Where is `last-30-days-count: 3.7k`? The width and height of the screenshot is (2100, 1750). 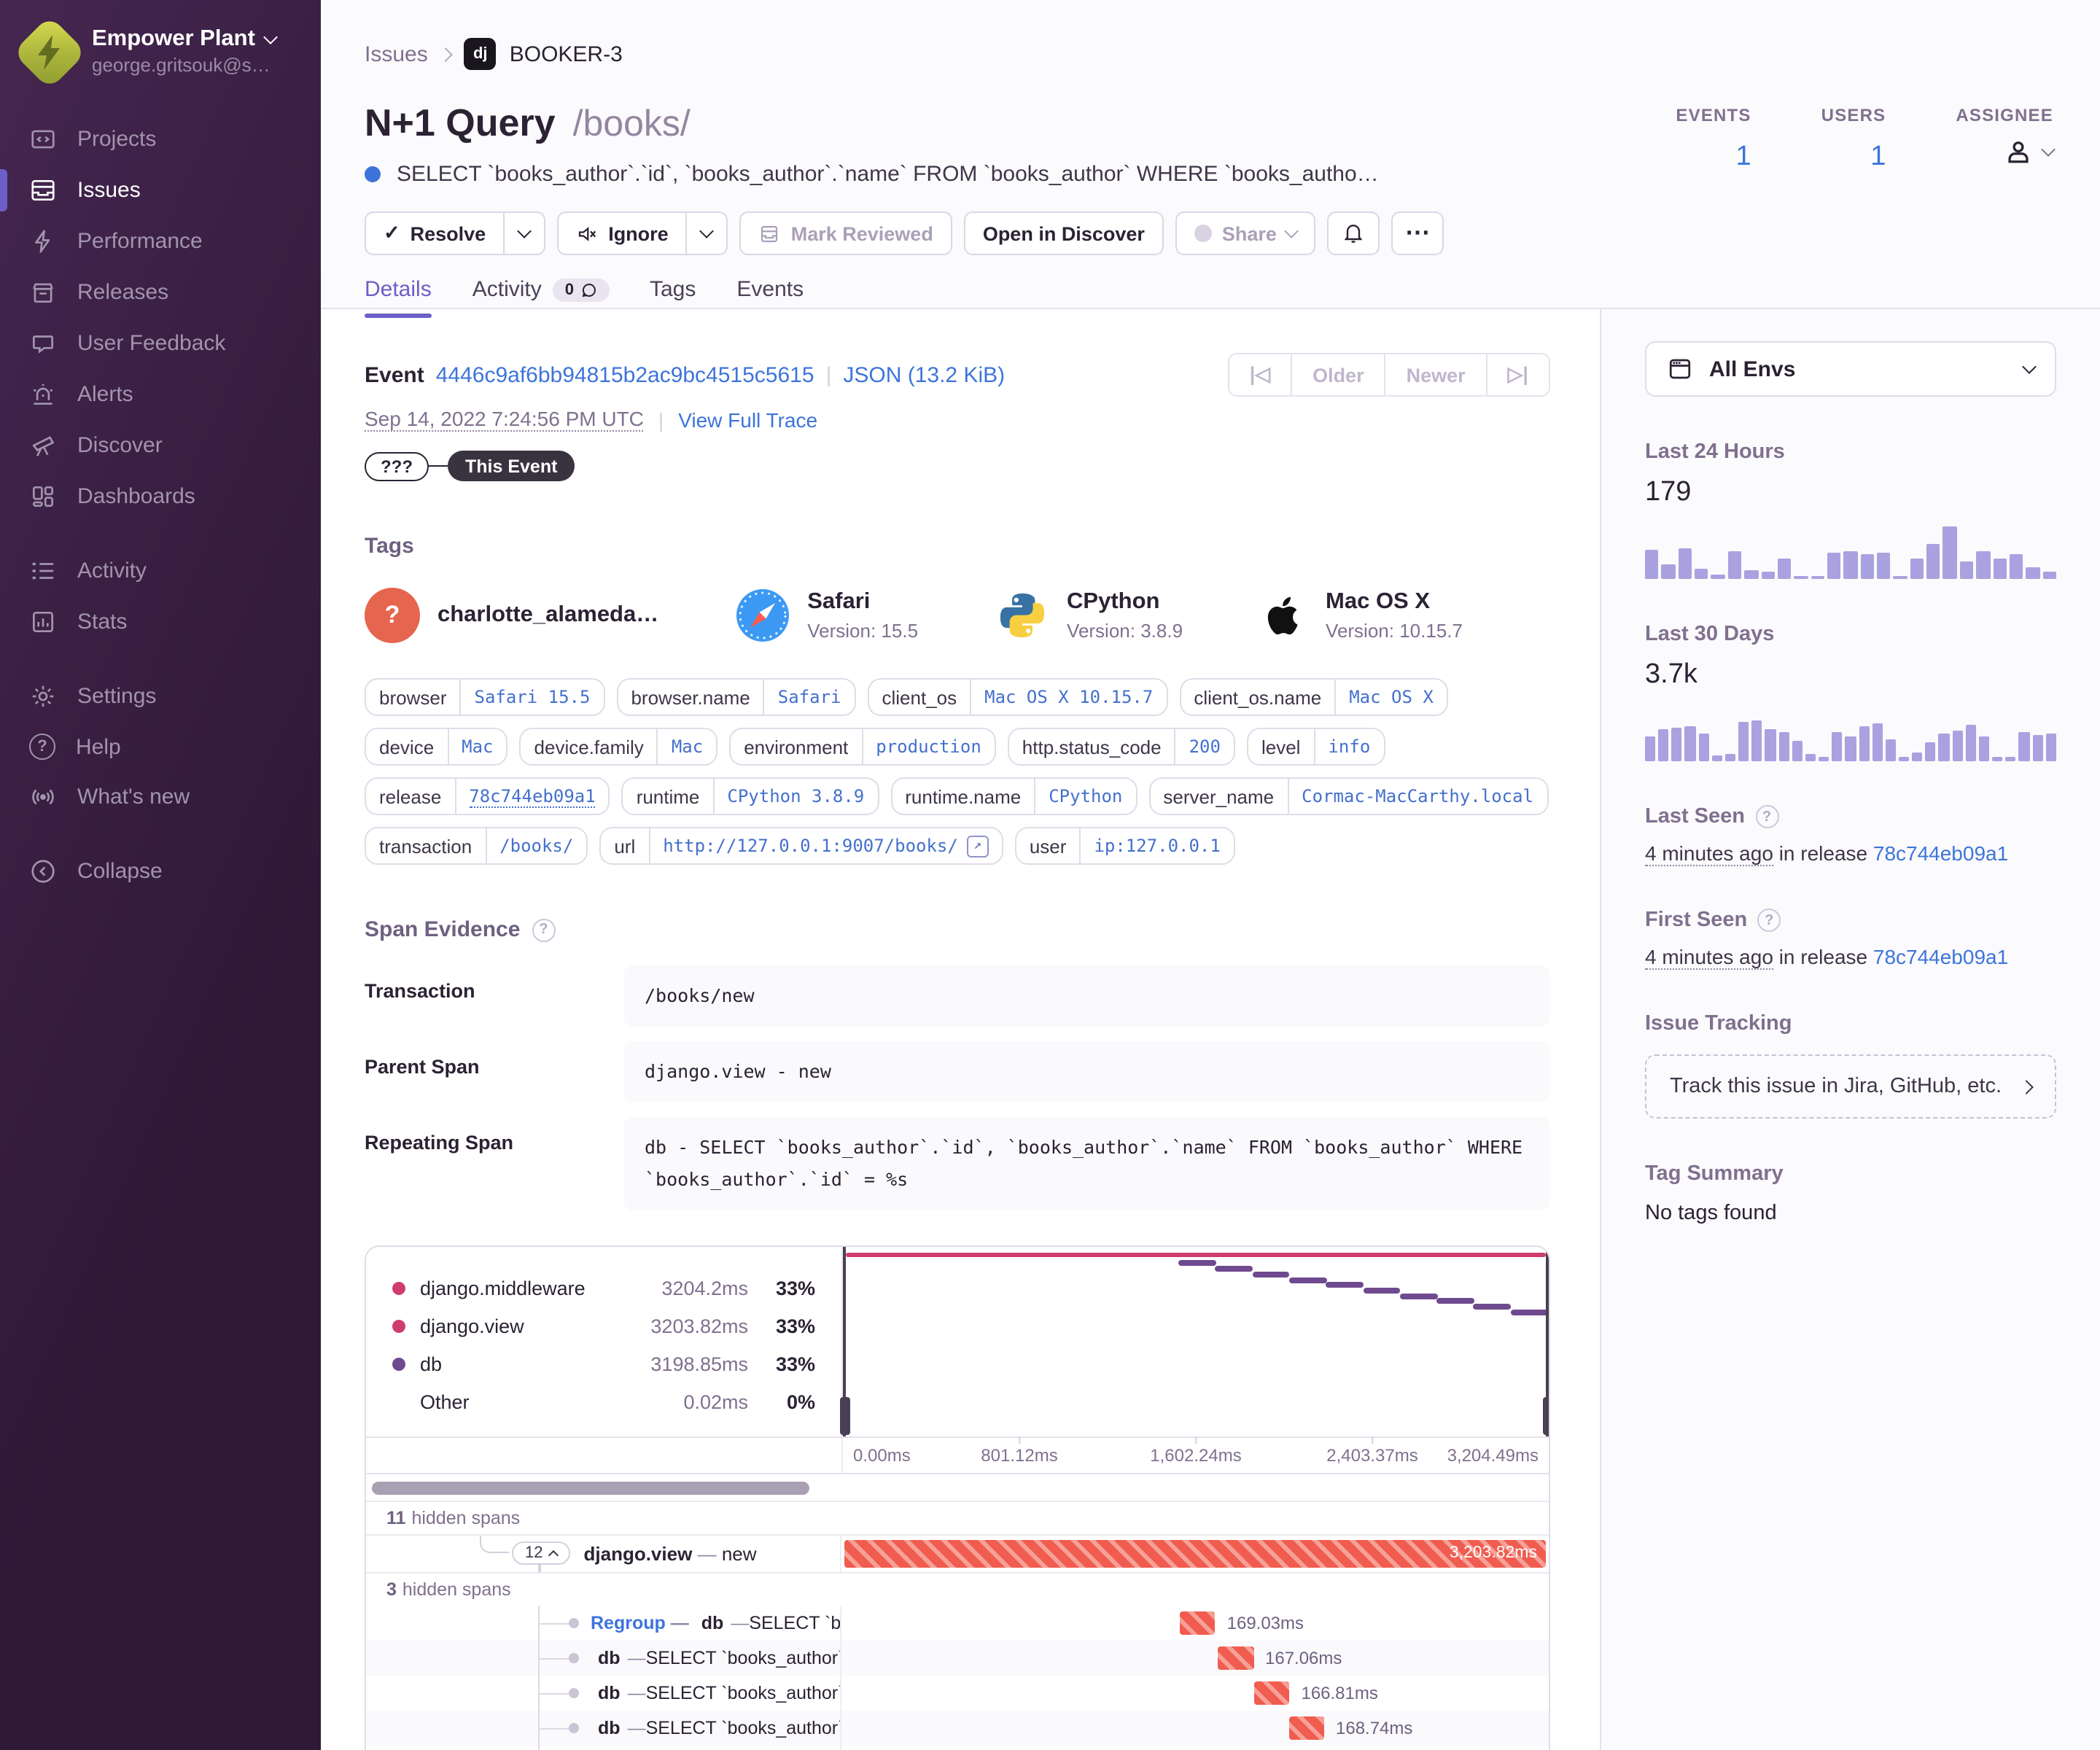
last-30-days-count: 3.7k is located at coordinates (1671, 674).